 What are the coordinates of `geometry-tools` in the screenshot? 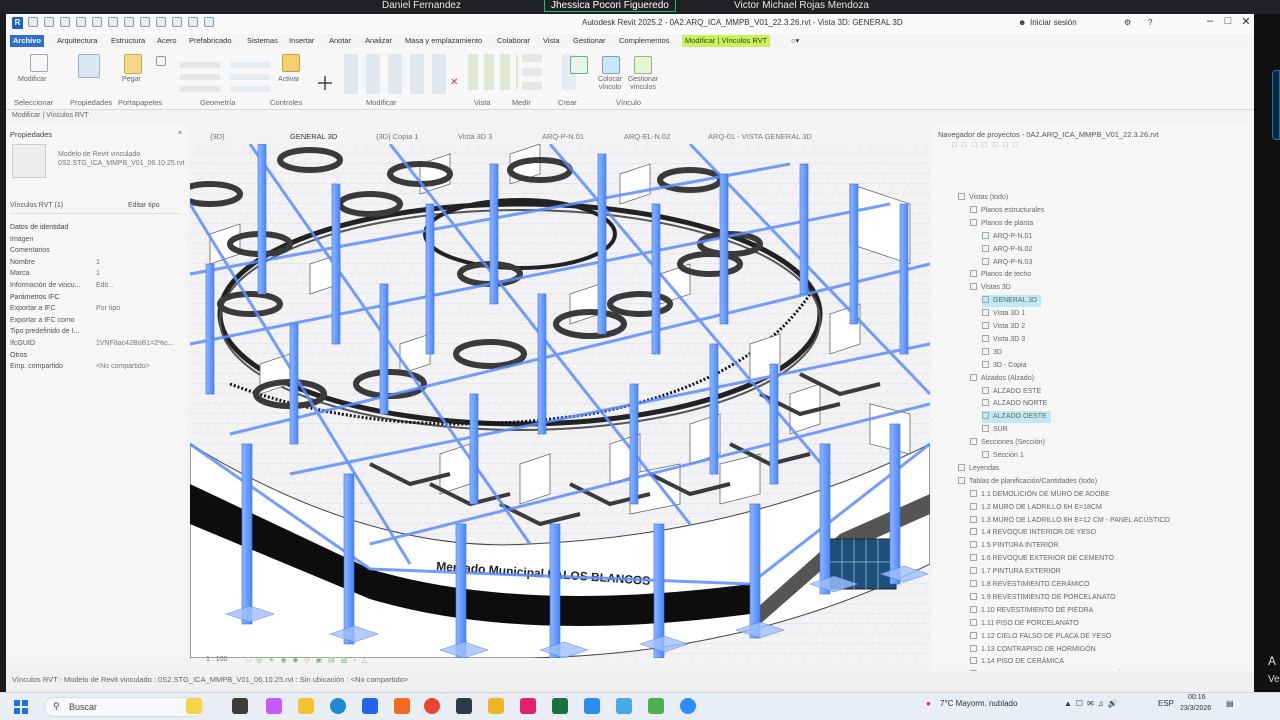 It's located at (200, 74).